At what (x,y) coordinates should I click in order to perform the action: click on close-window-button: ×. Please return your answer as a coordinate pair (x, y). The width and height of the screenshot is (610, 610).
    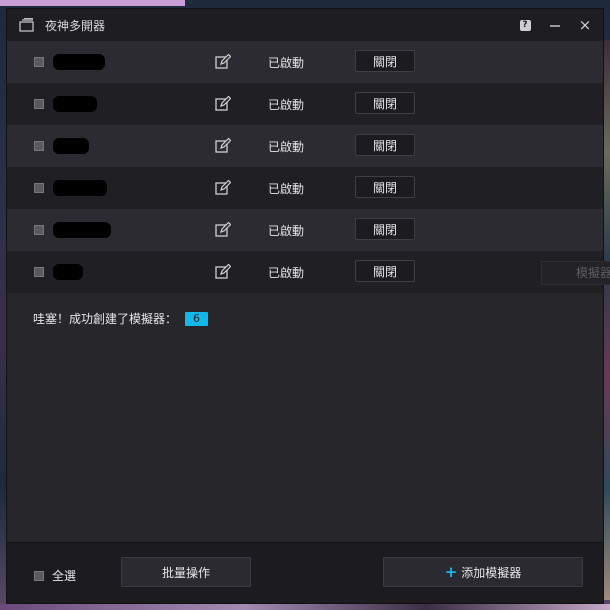
    Looking at the image, I should click on (585, 25).